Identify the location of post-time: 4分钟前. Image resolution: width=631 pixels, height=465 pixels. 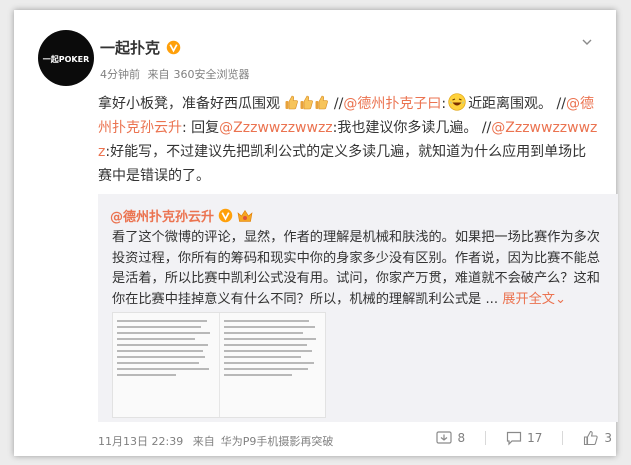
(120, 74).